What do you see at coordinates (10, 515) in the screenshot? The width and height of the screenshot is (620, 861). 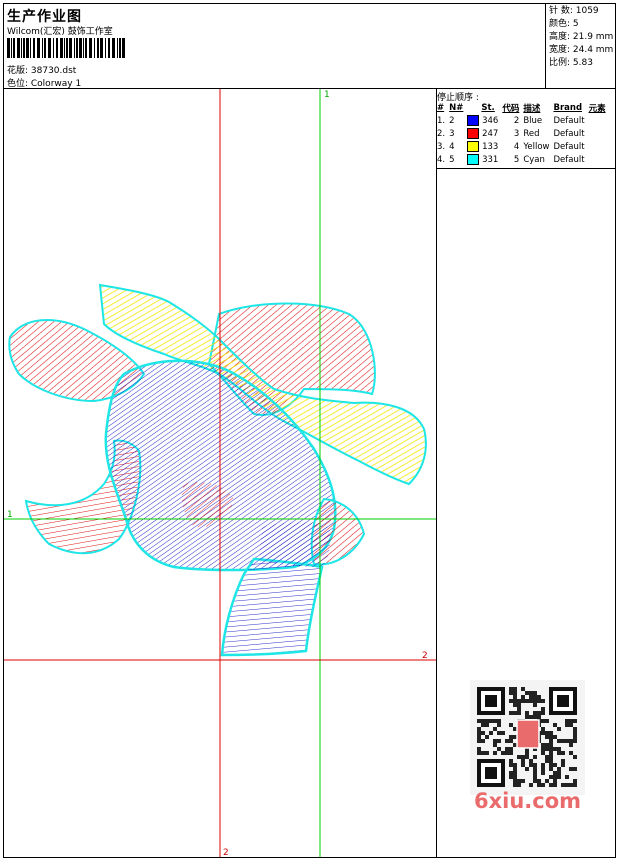 I see `guide-label-green-left: 1` at bounding box center [10, 515].